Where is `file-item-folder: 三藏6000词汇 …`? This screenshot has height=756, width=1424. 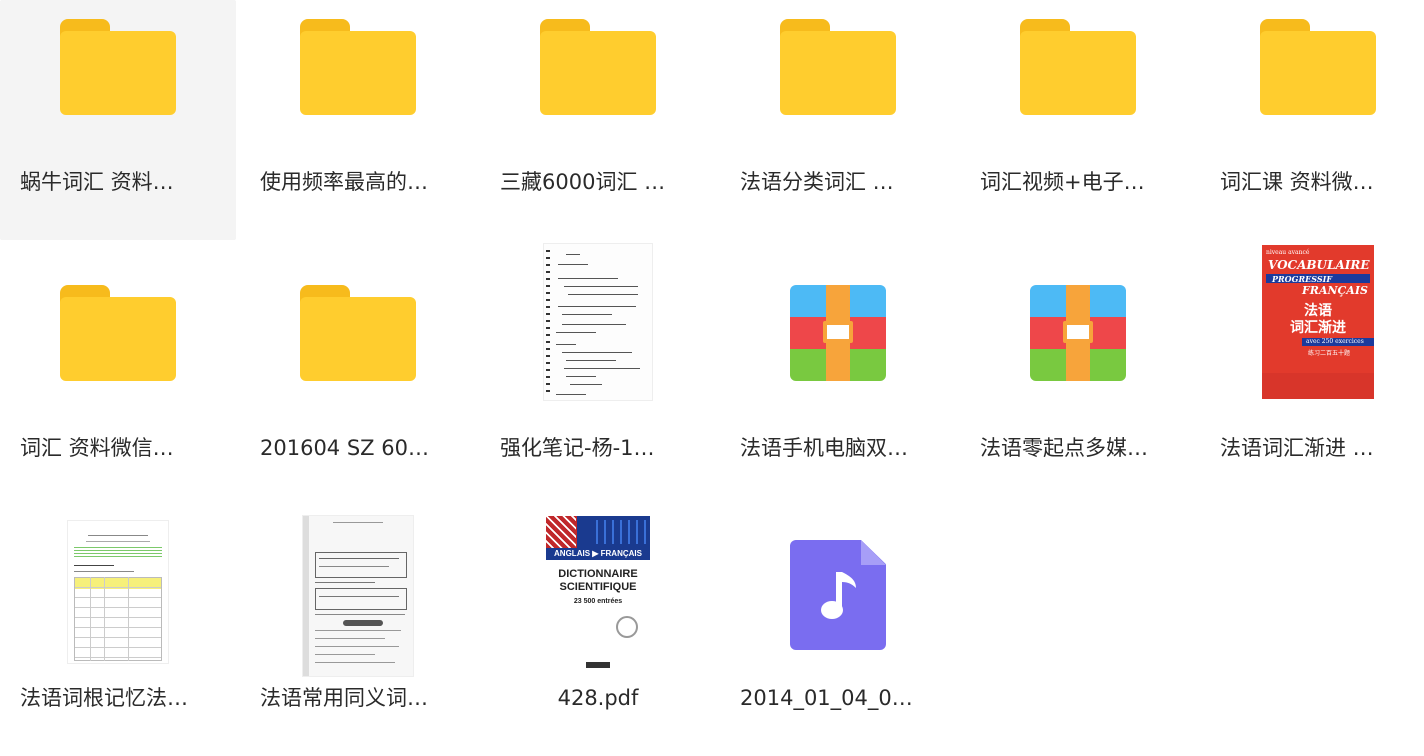
file-item-folder: 三藏6000词汇 … is located at coordinates (598, 120).